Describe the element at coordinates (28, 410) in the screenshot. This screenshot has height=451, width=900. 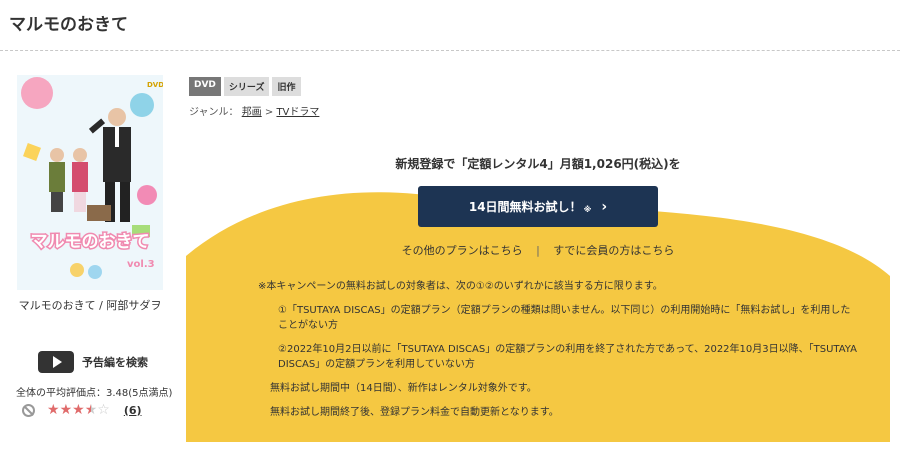
I see `not-interested-icon` at that location.